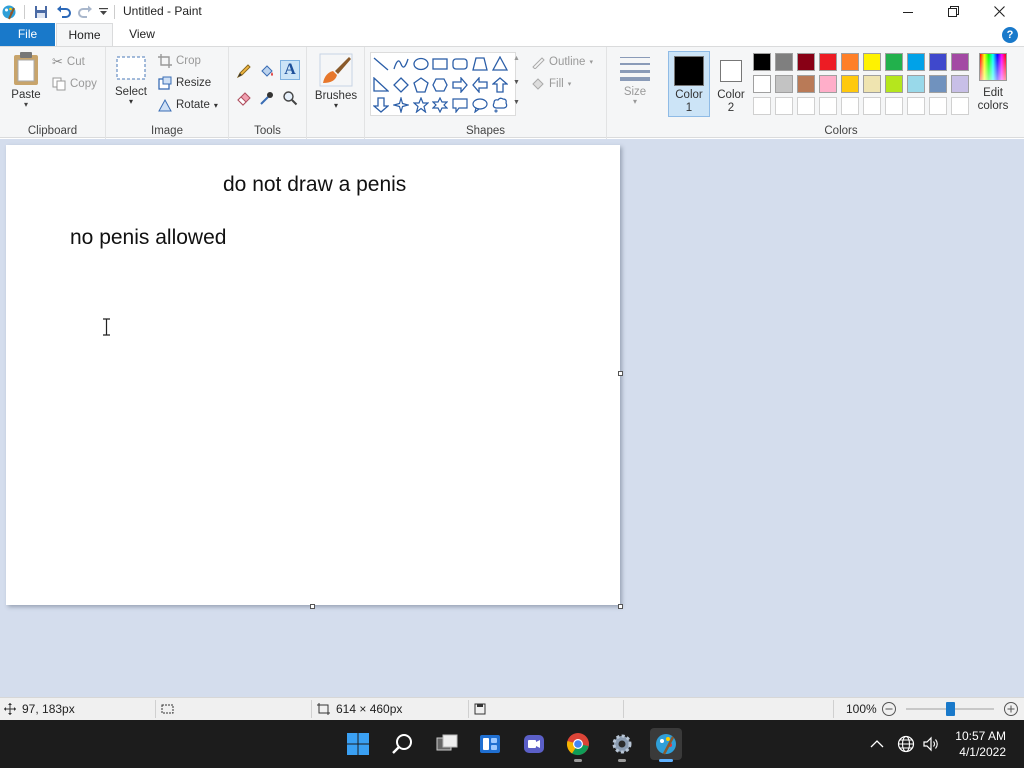 This screenshot has height=768, width=1024. I want to click on select-button: Select ▾, so click(131, 80).